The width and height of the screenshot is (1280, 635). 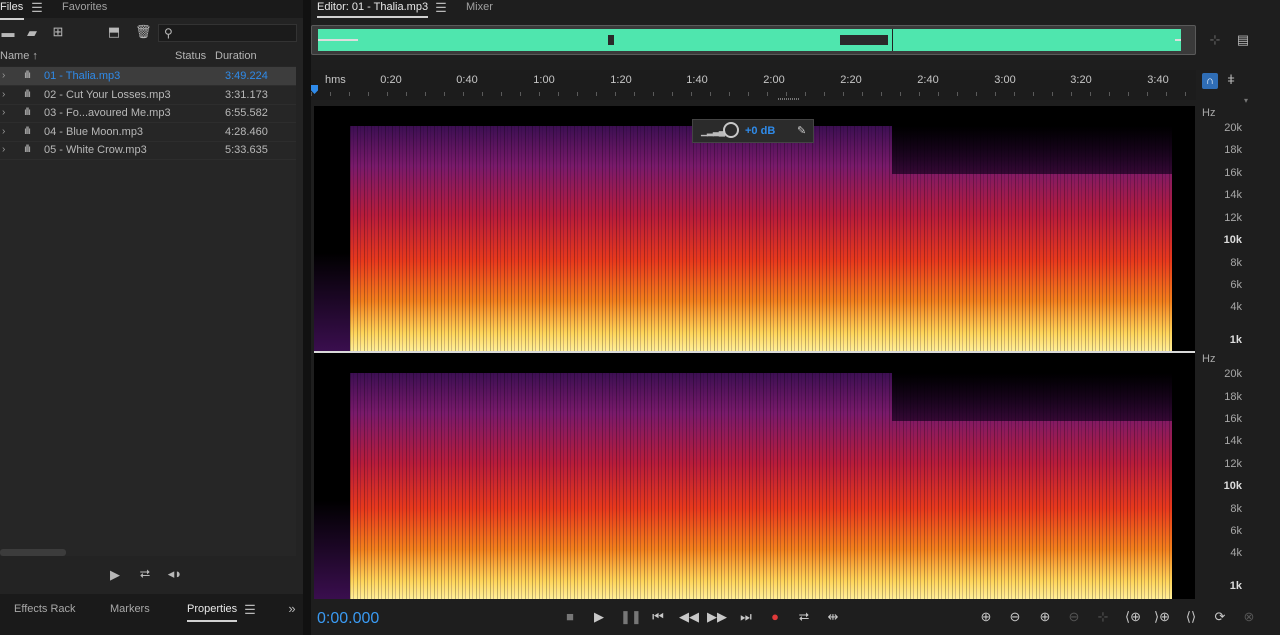 I want to click on file-name: 02 - Cut Your Losses.mp3, so click(x=107, y=95).